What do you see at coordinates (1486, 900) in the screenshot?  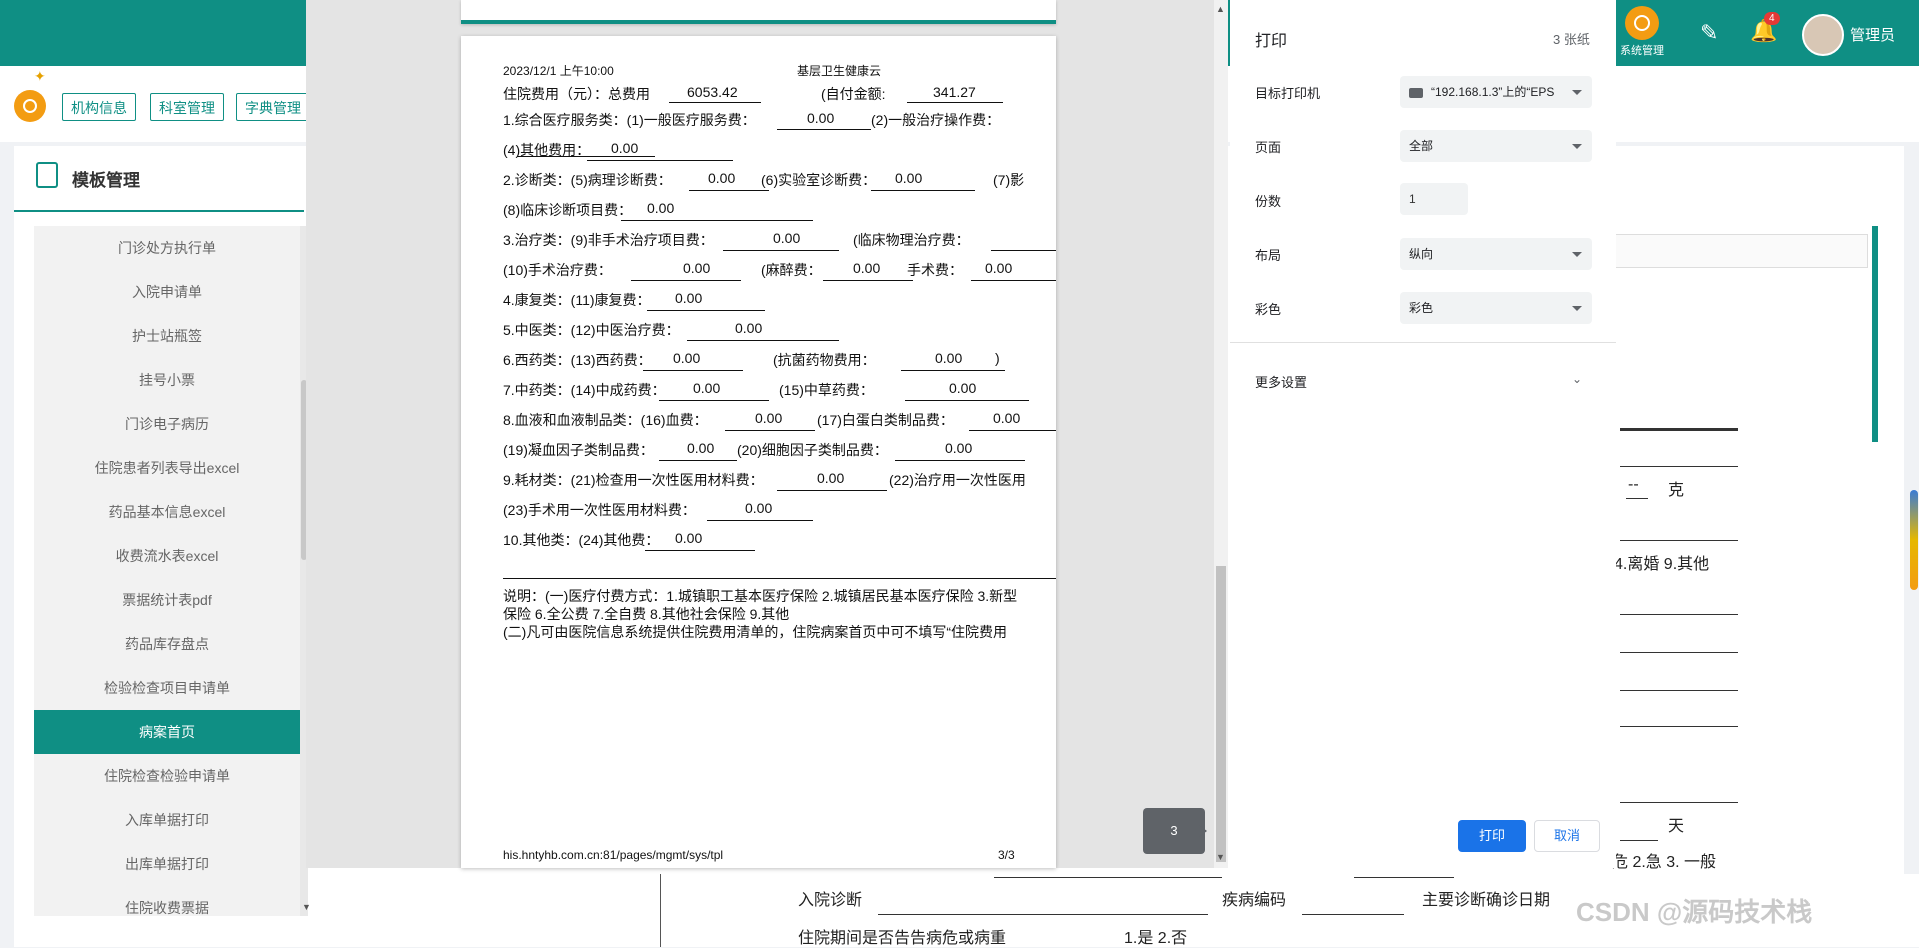 I see `diagnosis-date-label: 主要诊断确诊日期` at bounding box center [1486, 900].